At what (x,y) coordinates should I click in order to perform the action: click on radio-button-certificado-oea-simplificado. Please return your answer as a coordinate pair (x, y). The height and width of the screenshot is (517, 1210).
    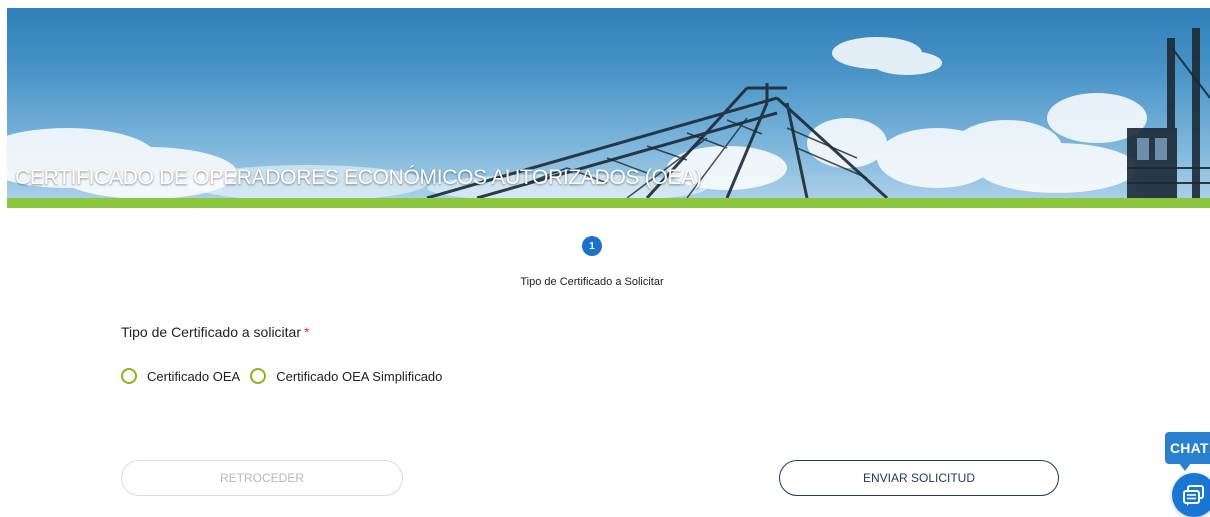
    Looking at the image, I should click on (258, 376).